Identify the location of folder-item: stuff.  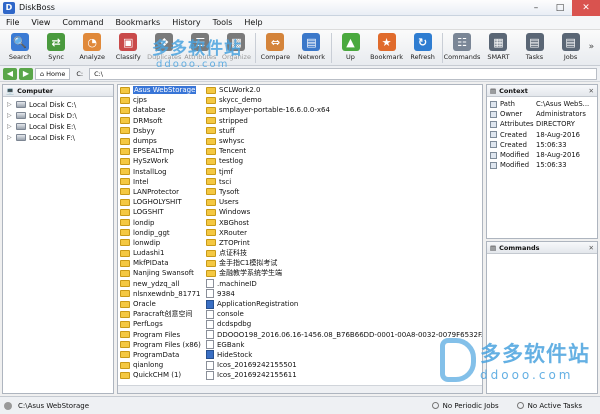
(343, 131).